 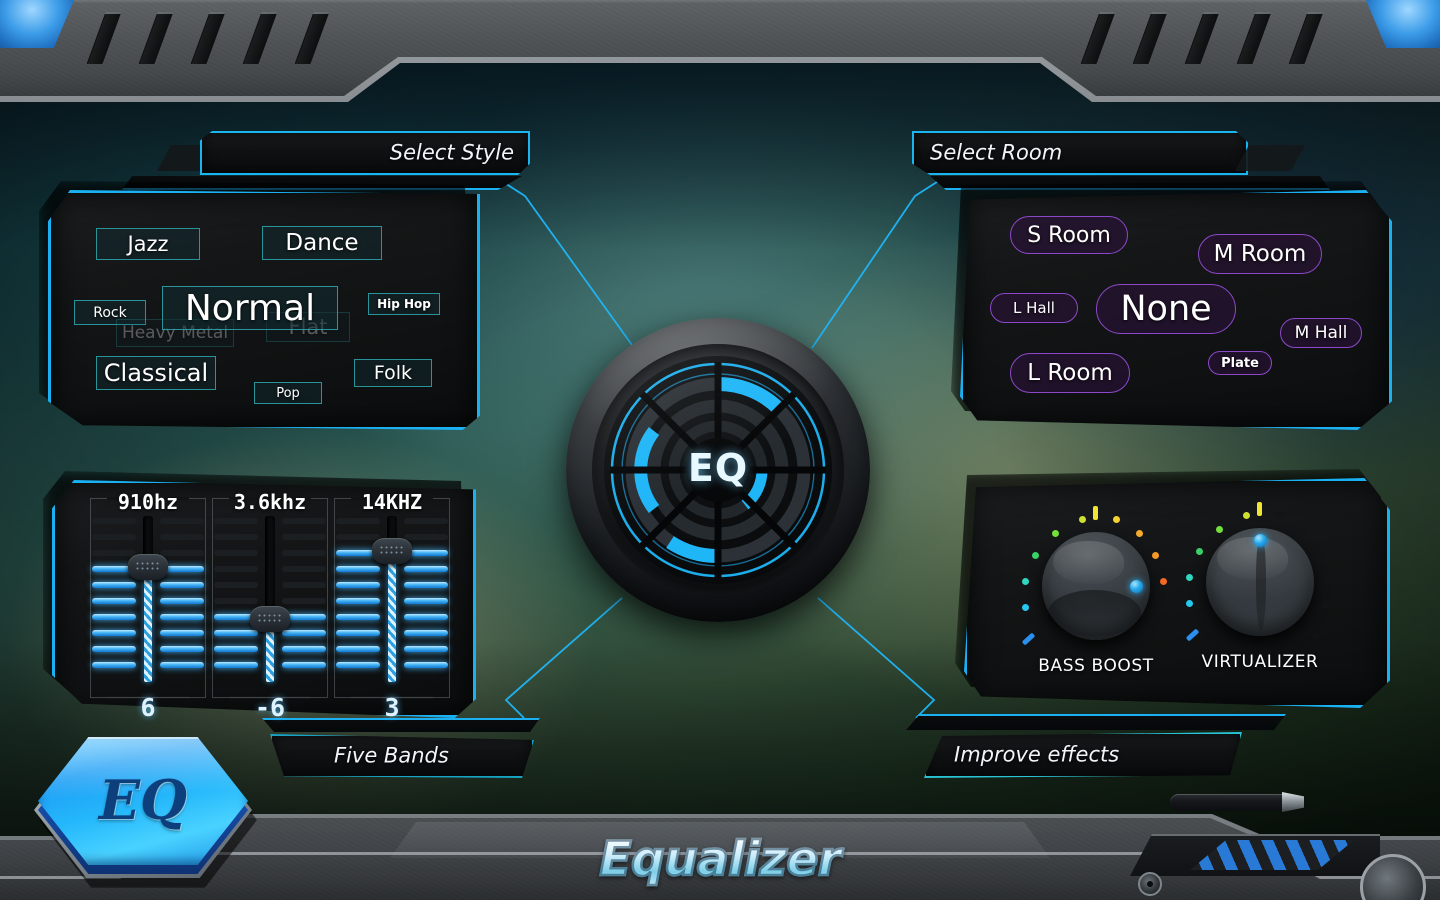 What do you see at coordinates (270, 502) in the screenshot?
I see `band-frequency-label: 3.6khz` at bounding box center [270, 502].